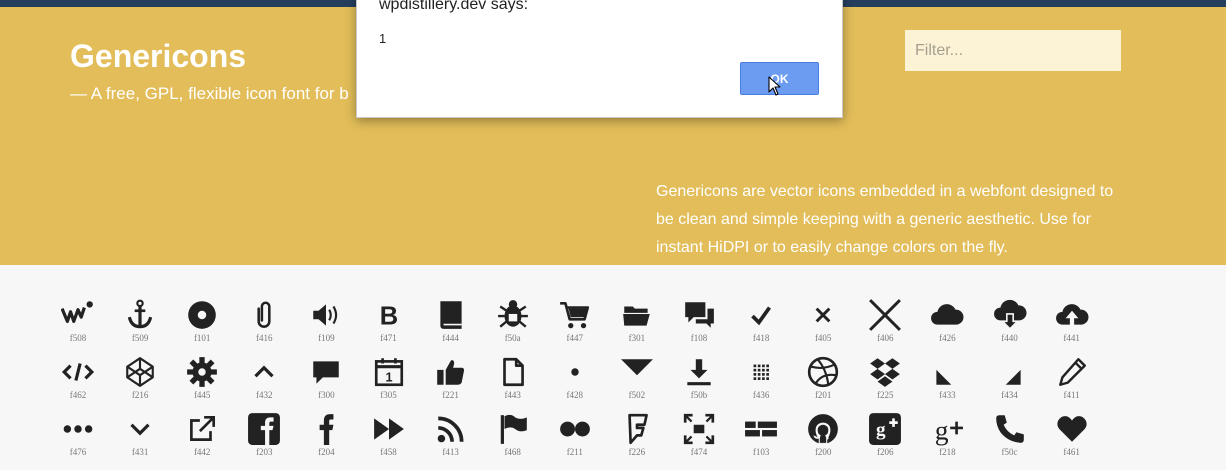 This screenshot has width=1226, height=470. I want to click on checkmark-icon, so click(761, 315).